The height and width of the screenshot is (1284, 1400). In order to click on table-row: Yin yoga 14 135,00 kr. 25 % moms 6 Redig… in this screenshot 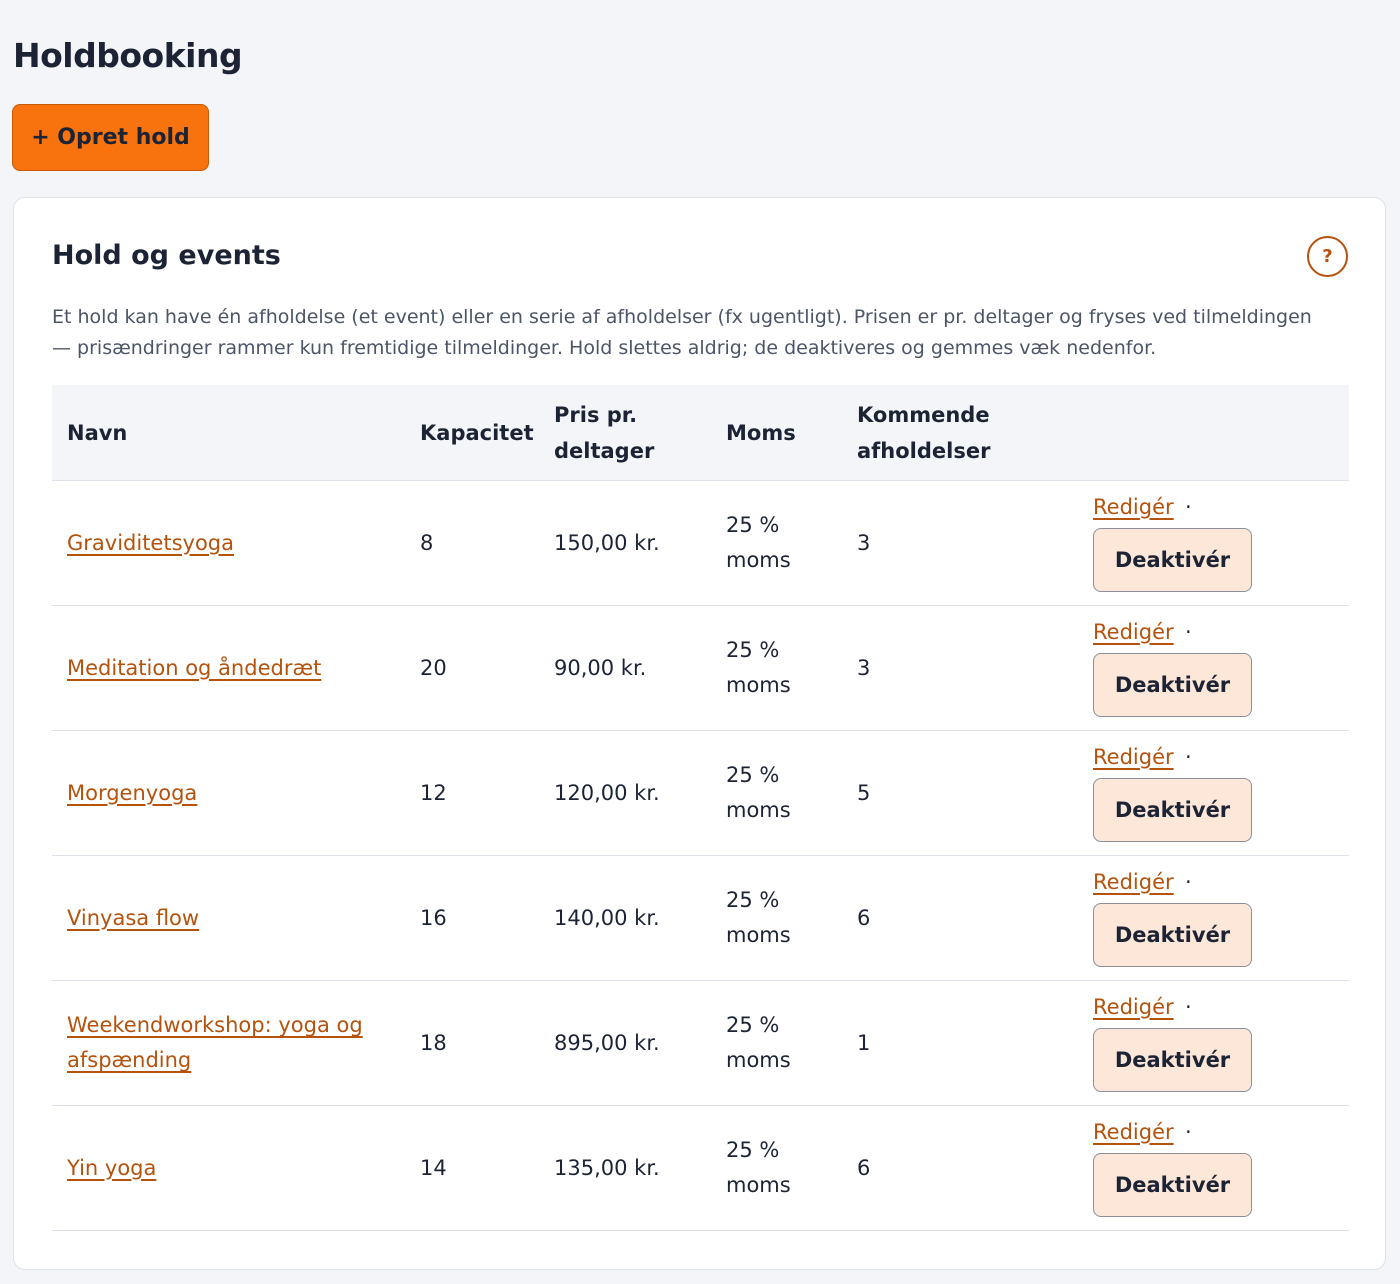, I will do `click(700, 1168)`.